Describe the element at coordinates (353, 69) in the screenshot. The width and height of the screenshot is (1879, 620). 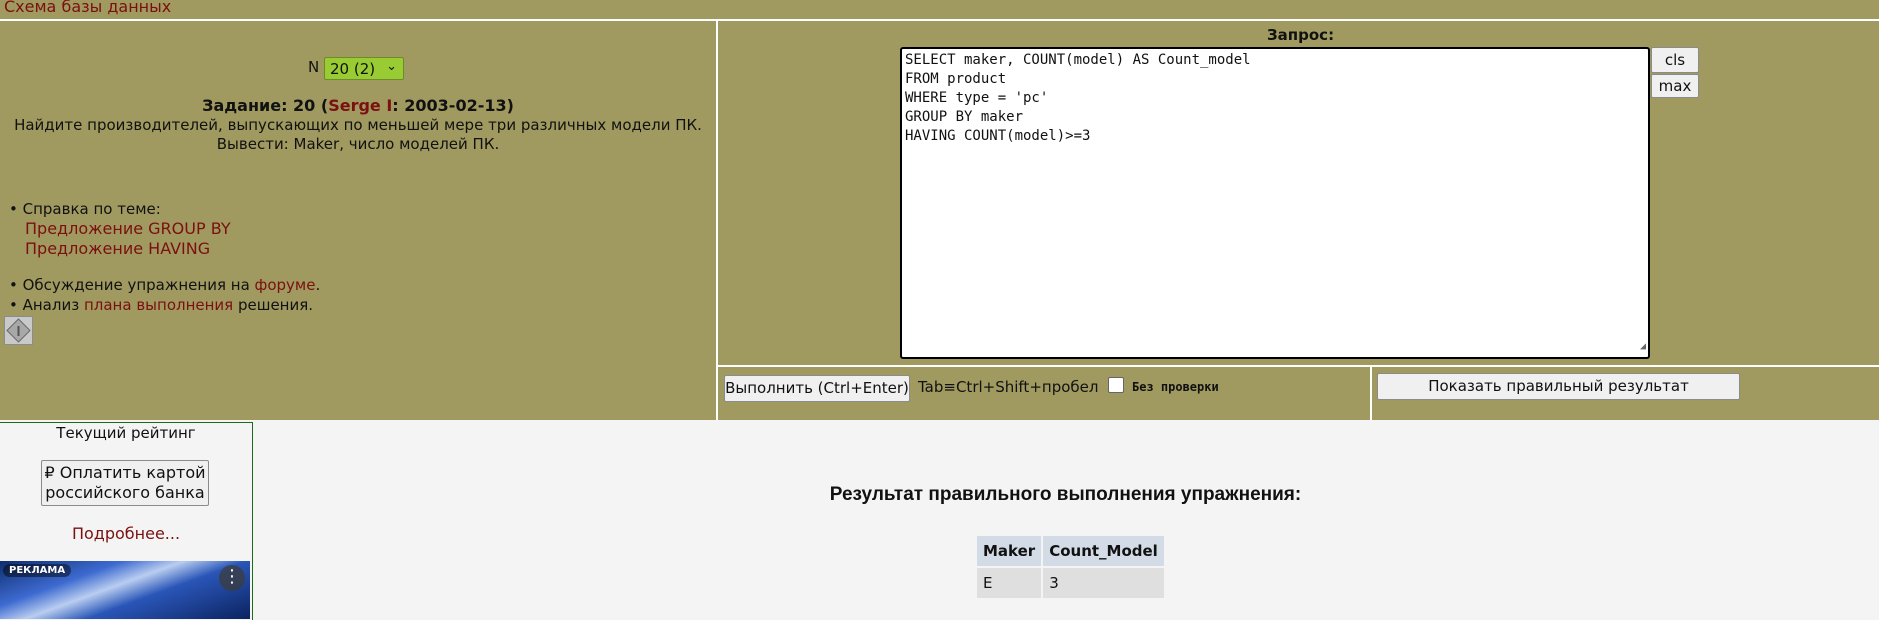
I see `task-number-value: 20 (2)` at that location.